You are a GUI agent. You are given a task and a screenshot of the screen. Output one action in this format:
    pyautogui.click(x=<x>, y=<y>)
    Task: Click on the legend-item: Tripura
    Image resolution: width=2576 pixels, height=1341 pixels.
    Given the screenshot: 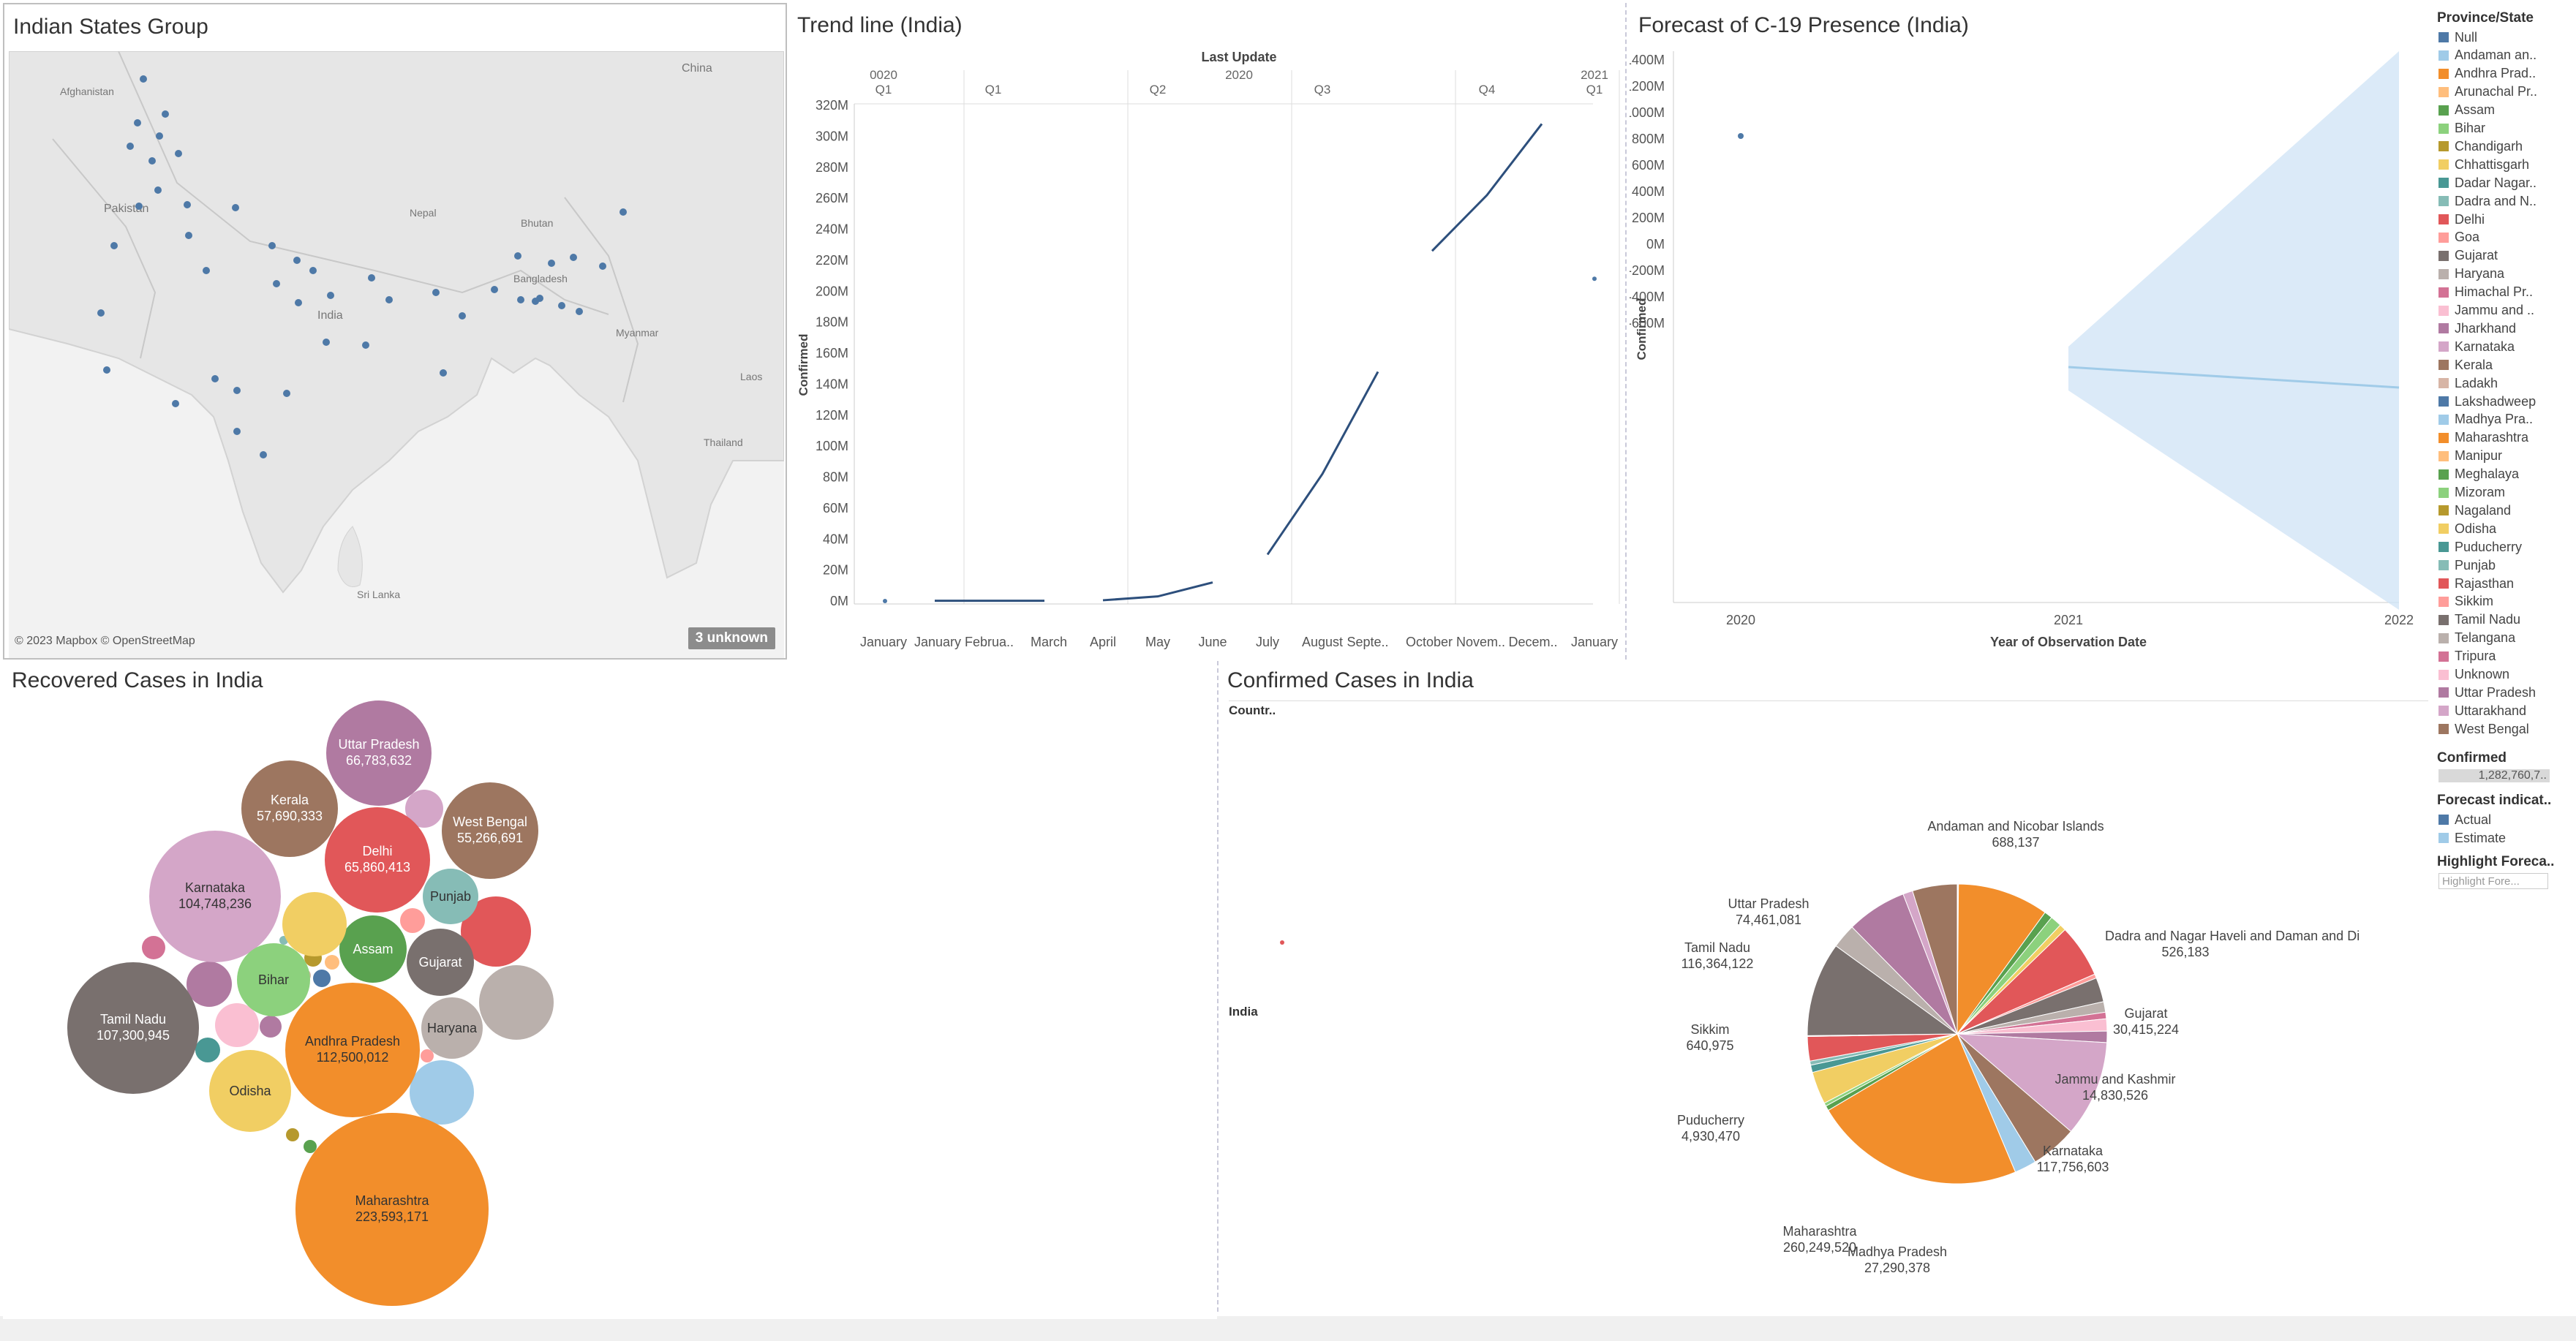 What is the action you would take?
    pyautogui.click(x=2467, y=657)
    